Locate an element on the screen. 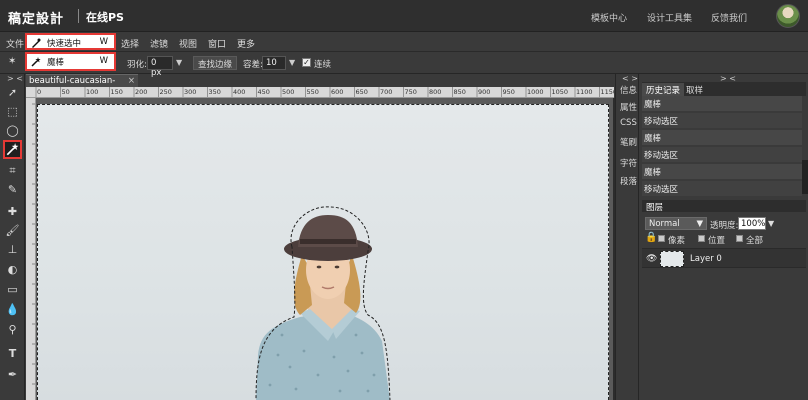  gradient-icon: ▭ is located at coordinates (12, 289).